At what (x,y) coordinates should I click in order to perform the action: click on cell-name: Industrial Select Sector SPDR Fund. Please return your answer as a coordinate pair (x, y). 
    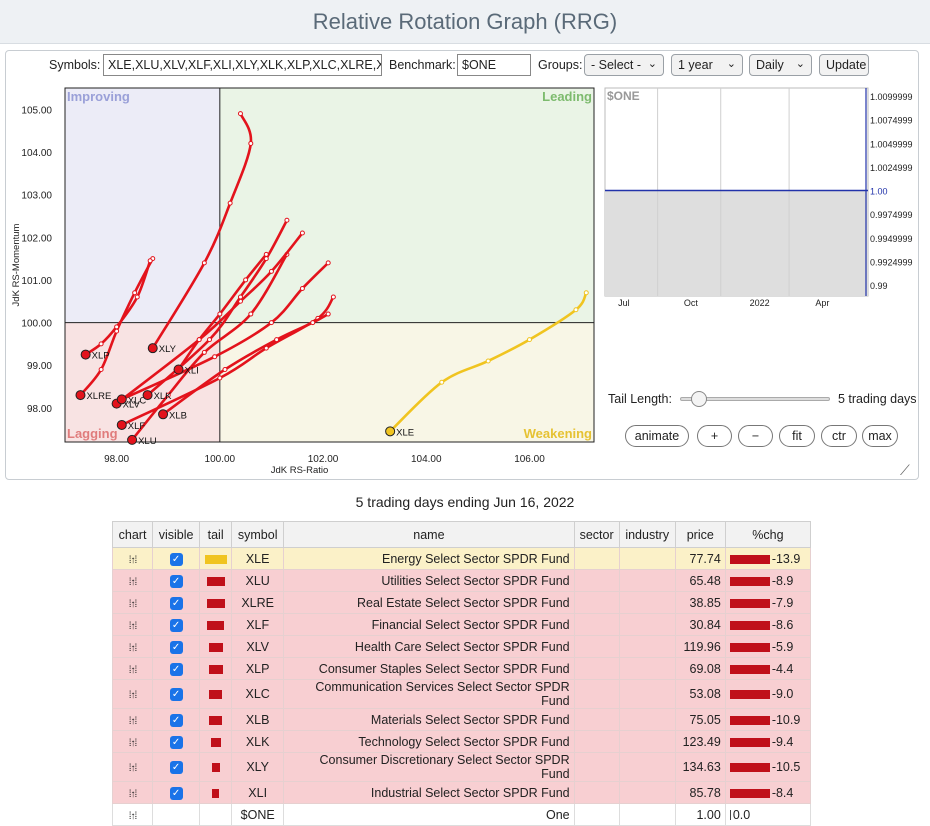
    Looking at the image, I should click on (429, 792).